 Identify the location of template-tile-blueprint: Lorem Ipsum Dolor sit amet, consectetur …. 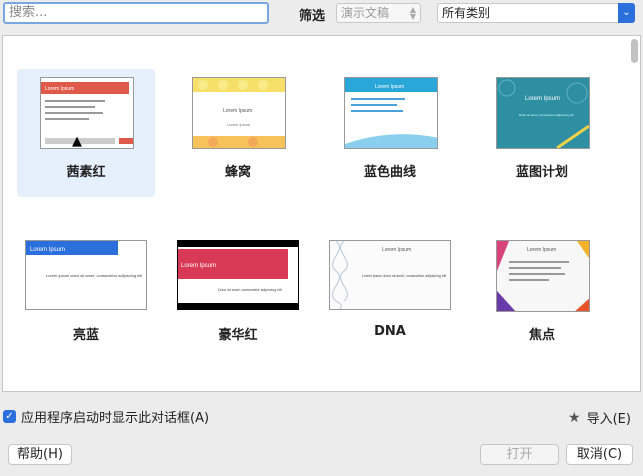
(542, 133).